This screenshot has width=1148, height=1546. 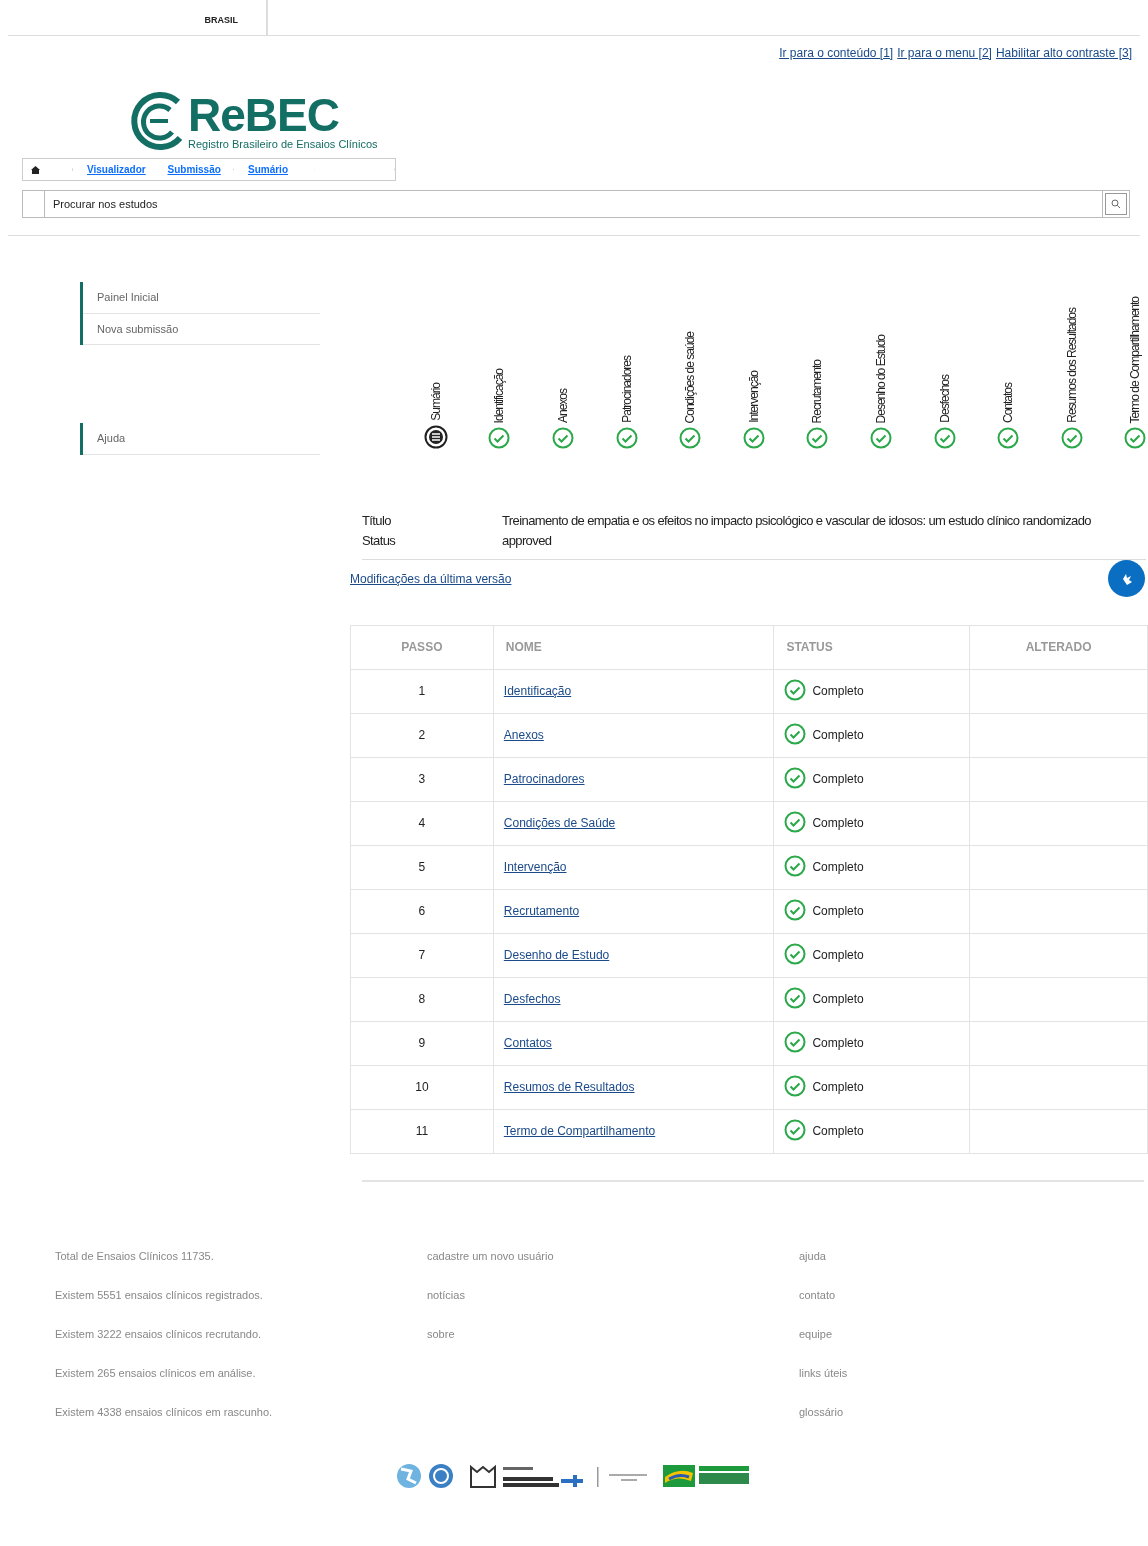 What do you see at coordinates (613, 1306) in the screenshot?
I see `footer-link: notícias` at bounding box center [613, 1306].